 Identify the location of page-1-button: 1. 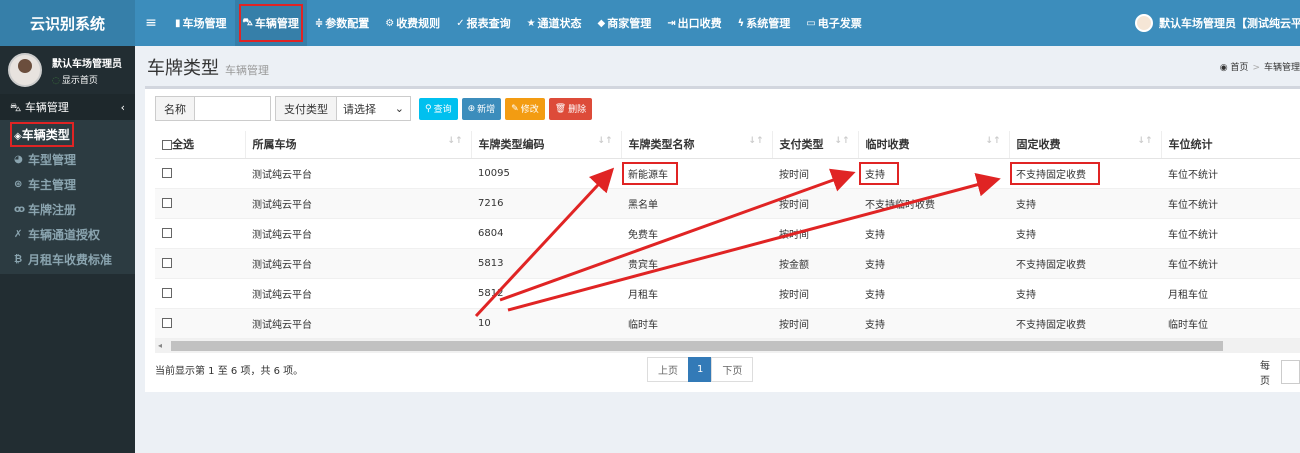
(700, 369).